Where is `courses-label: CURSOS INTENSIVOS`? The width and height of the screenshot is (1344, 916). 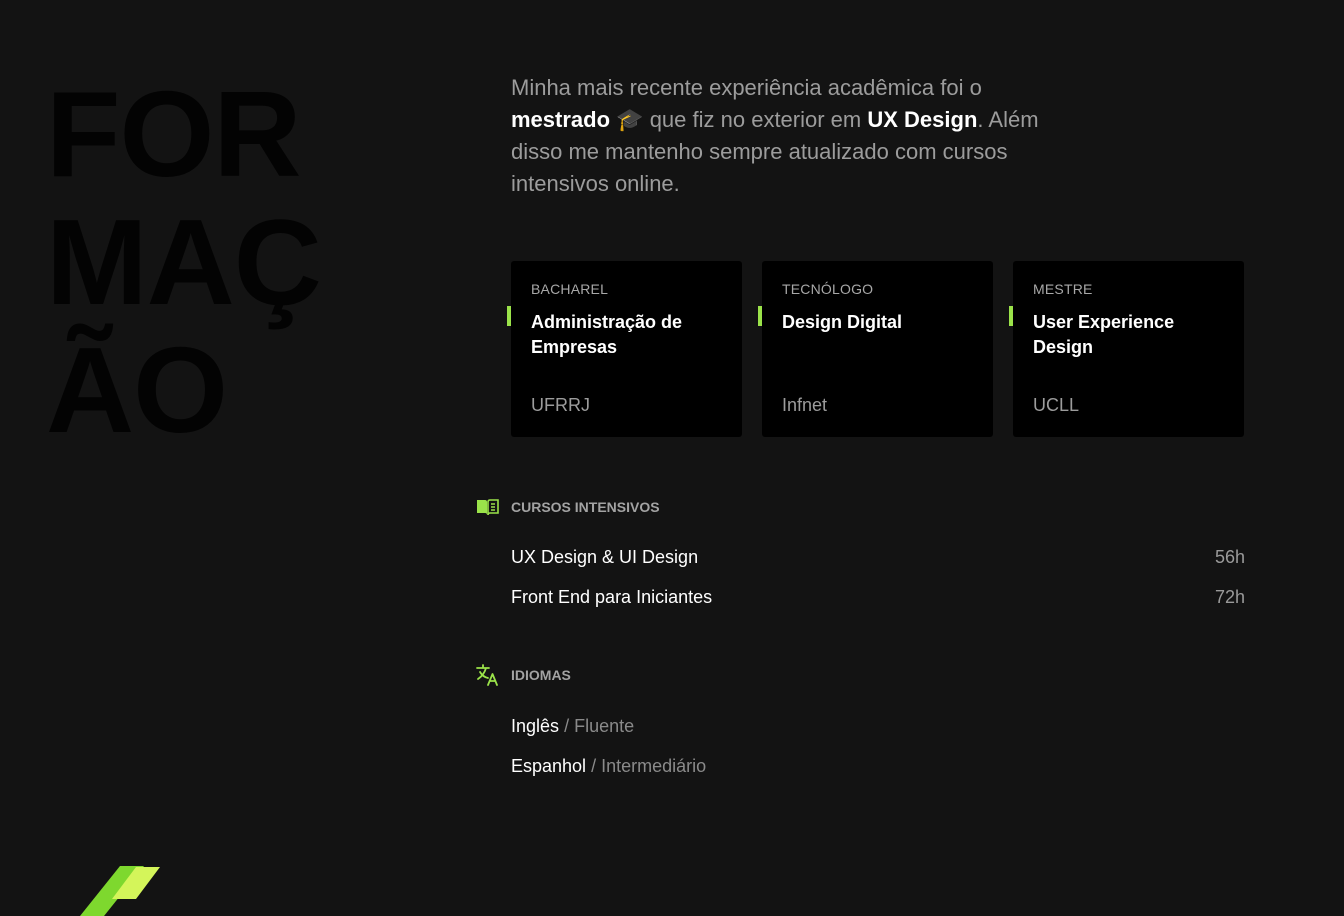
courses-label: CURSOS INTENSIVOS is located at coordinates (585, 507).